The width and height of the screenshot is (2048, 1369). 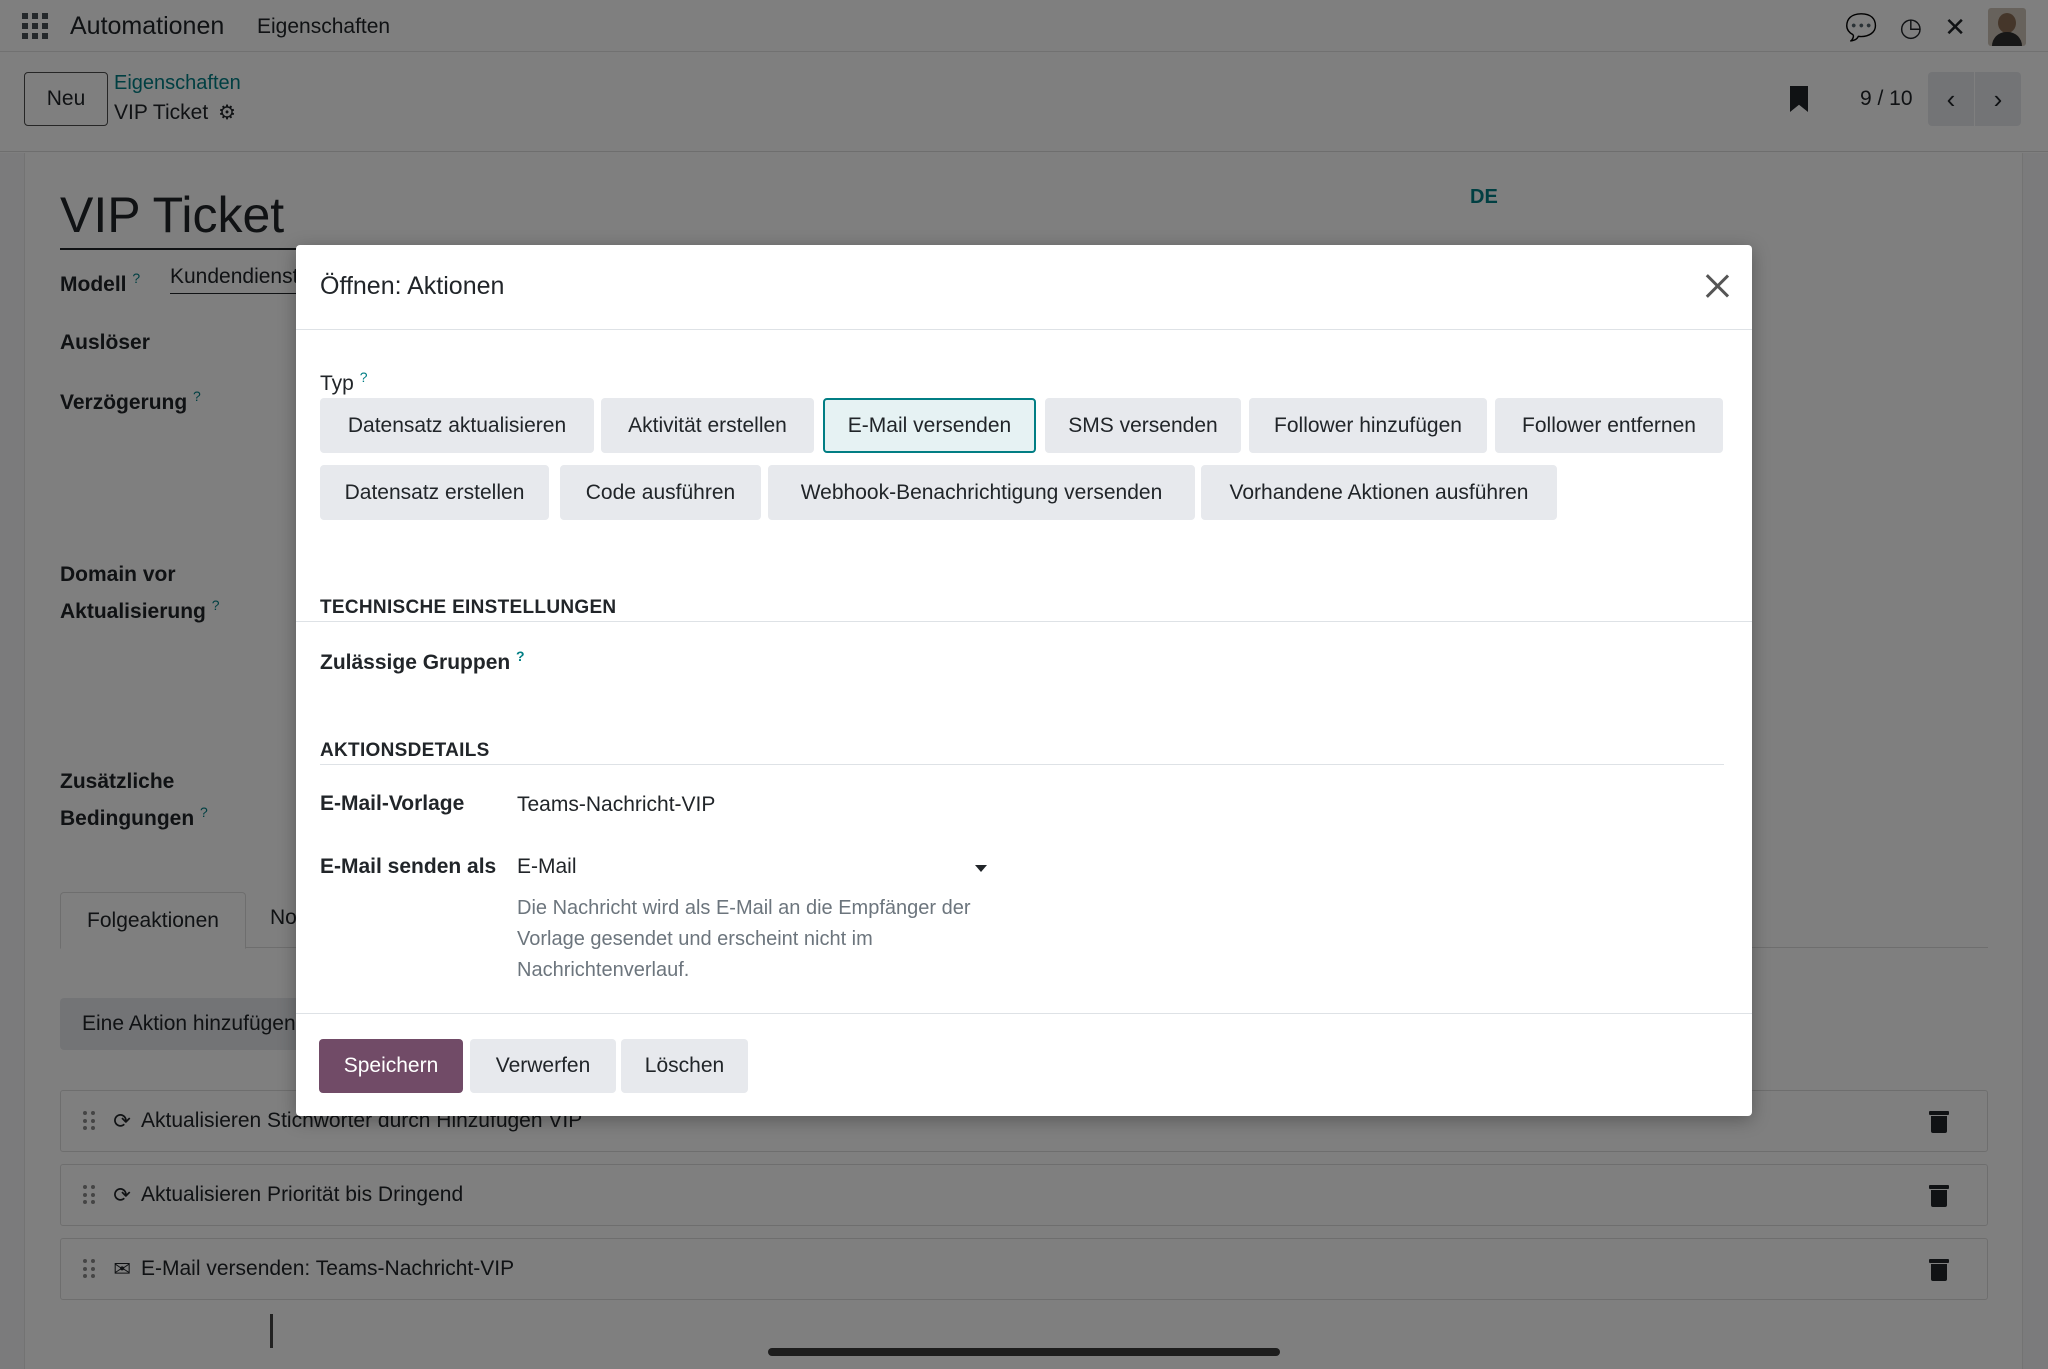 I want to click on type-option-execute-code: Code ausführen, so click(x=660, y=492).